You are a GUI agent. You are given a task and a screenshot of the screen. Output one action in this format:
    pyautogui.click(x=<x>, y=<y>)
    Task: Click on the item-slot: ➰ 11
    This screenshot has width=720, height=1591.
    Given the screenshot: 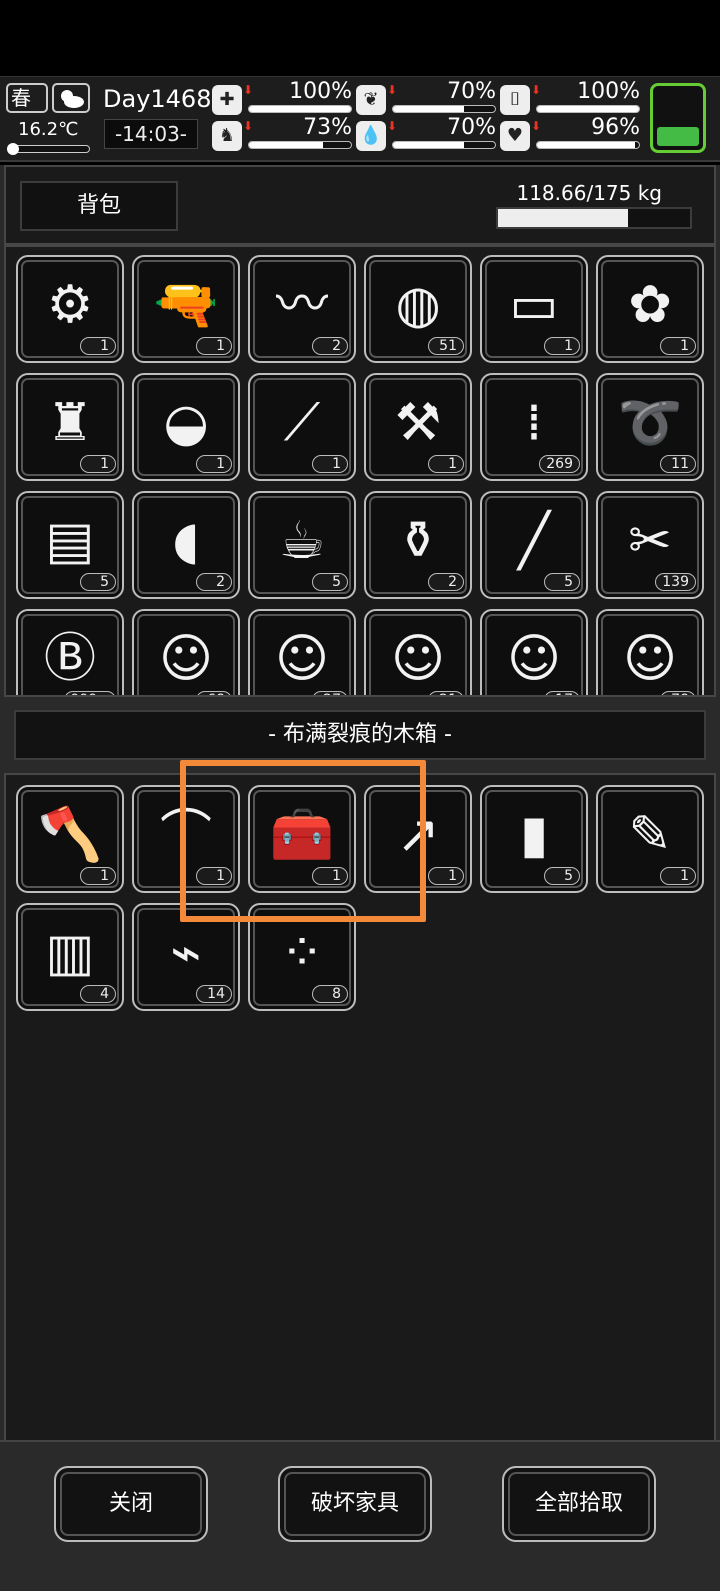 What is the action you would take?
    pyautogui.click(x=650, y=427)
    